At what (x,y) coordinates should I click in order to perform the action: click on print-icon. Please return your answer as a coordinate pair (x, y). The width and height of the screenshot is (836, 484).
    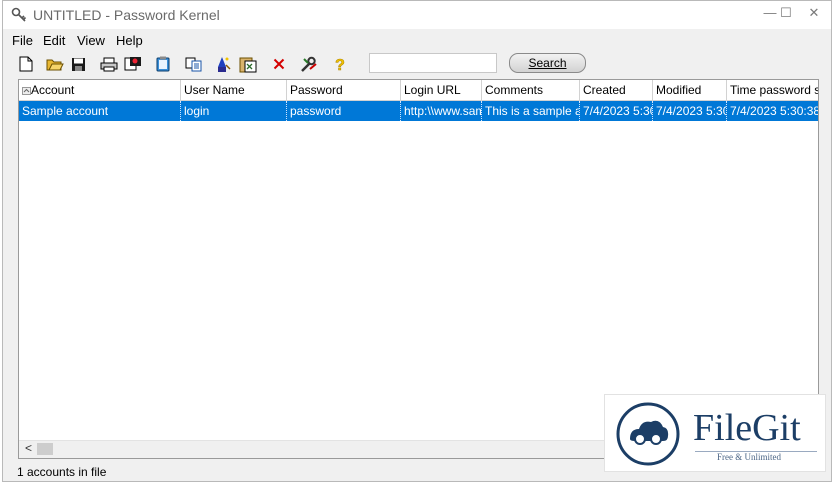
    Looking at the image, I should click on (109, 64).